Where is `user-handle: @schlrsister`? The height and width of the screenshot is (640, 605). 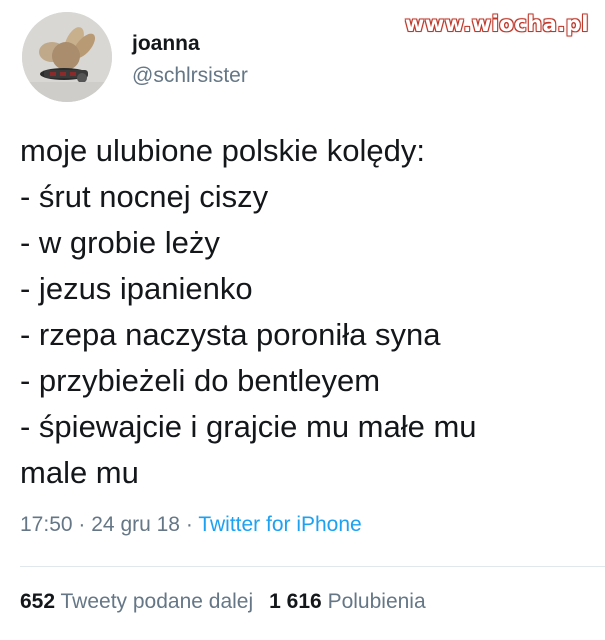 user-handle: @schlrsister is located at coordinates (190, 76).